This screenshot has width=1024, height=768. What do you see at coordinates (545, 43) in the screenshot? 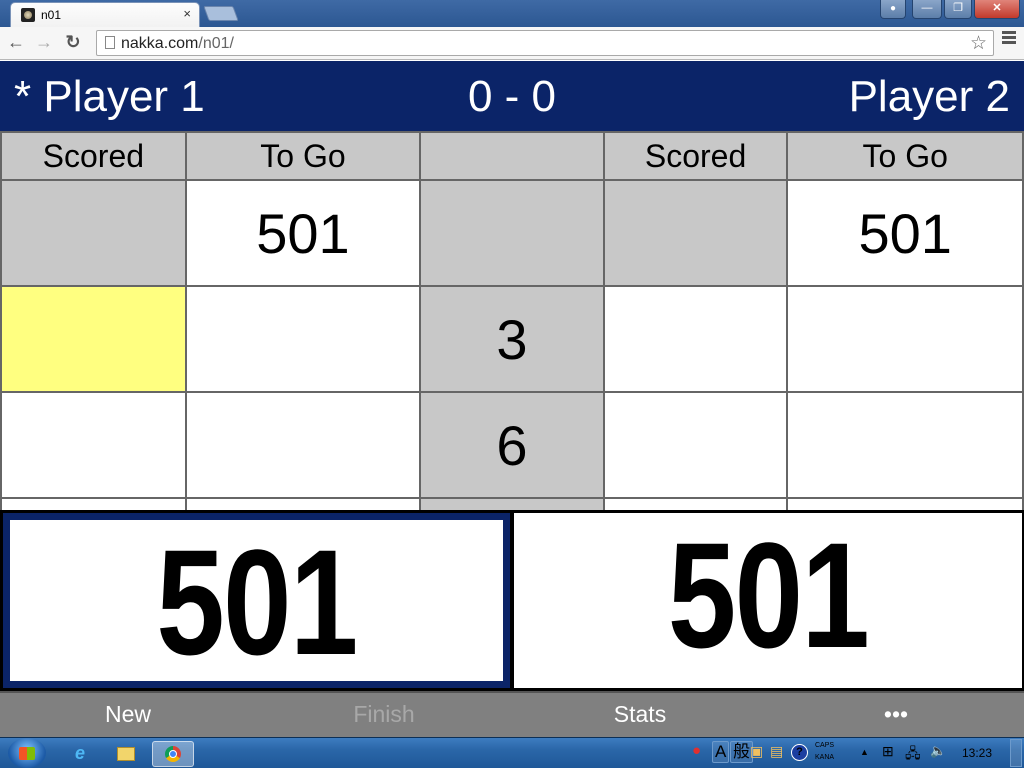
I see `address-bar: nakka.com/n01/ ☆` at bounding box center [545, 43].